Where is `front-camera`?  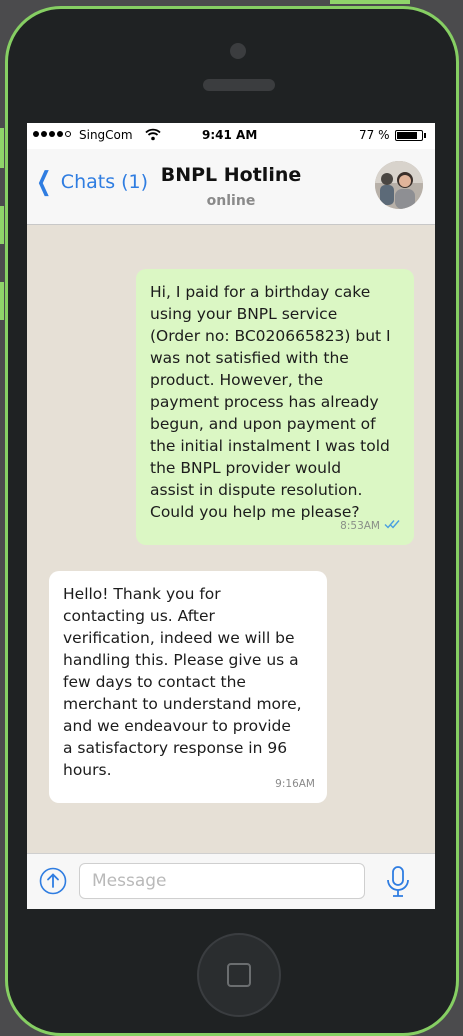 front-camera is located at coordinates (238, 51).